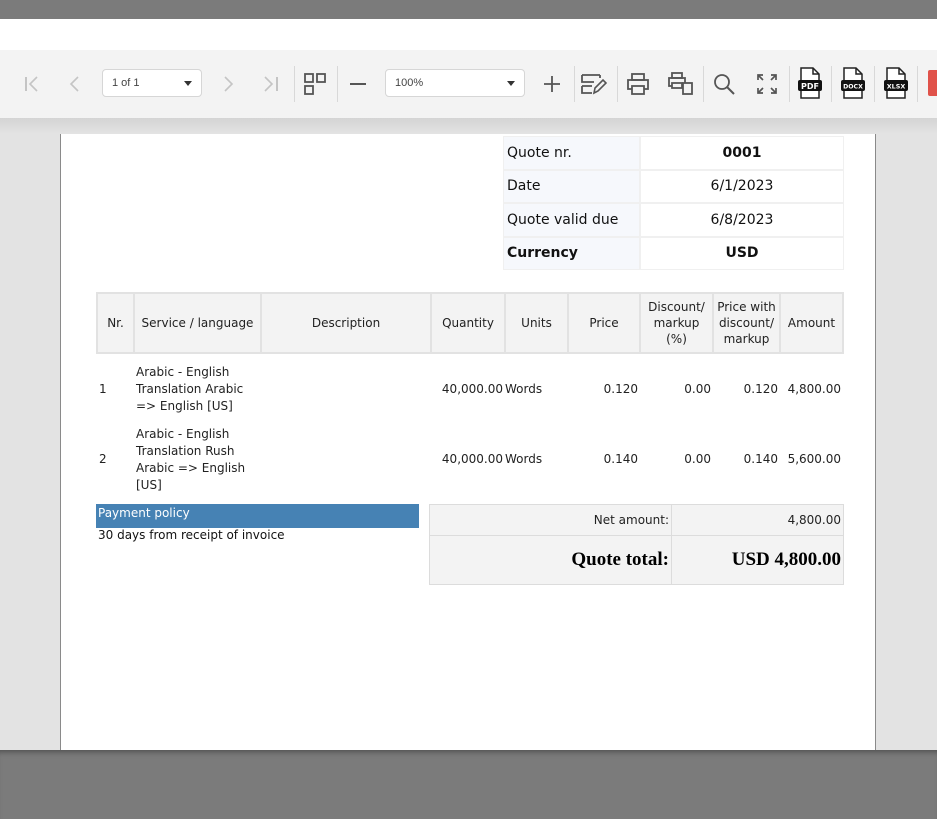 Image resolution: width=937 pixels, height=819 pixels. I want to click on cell-nr: 2, so click(103, 459).